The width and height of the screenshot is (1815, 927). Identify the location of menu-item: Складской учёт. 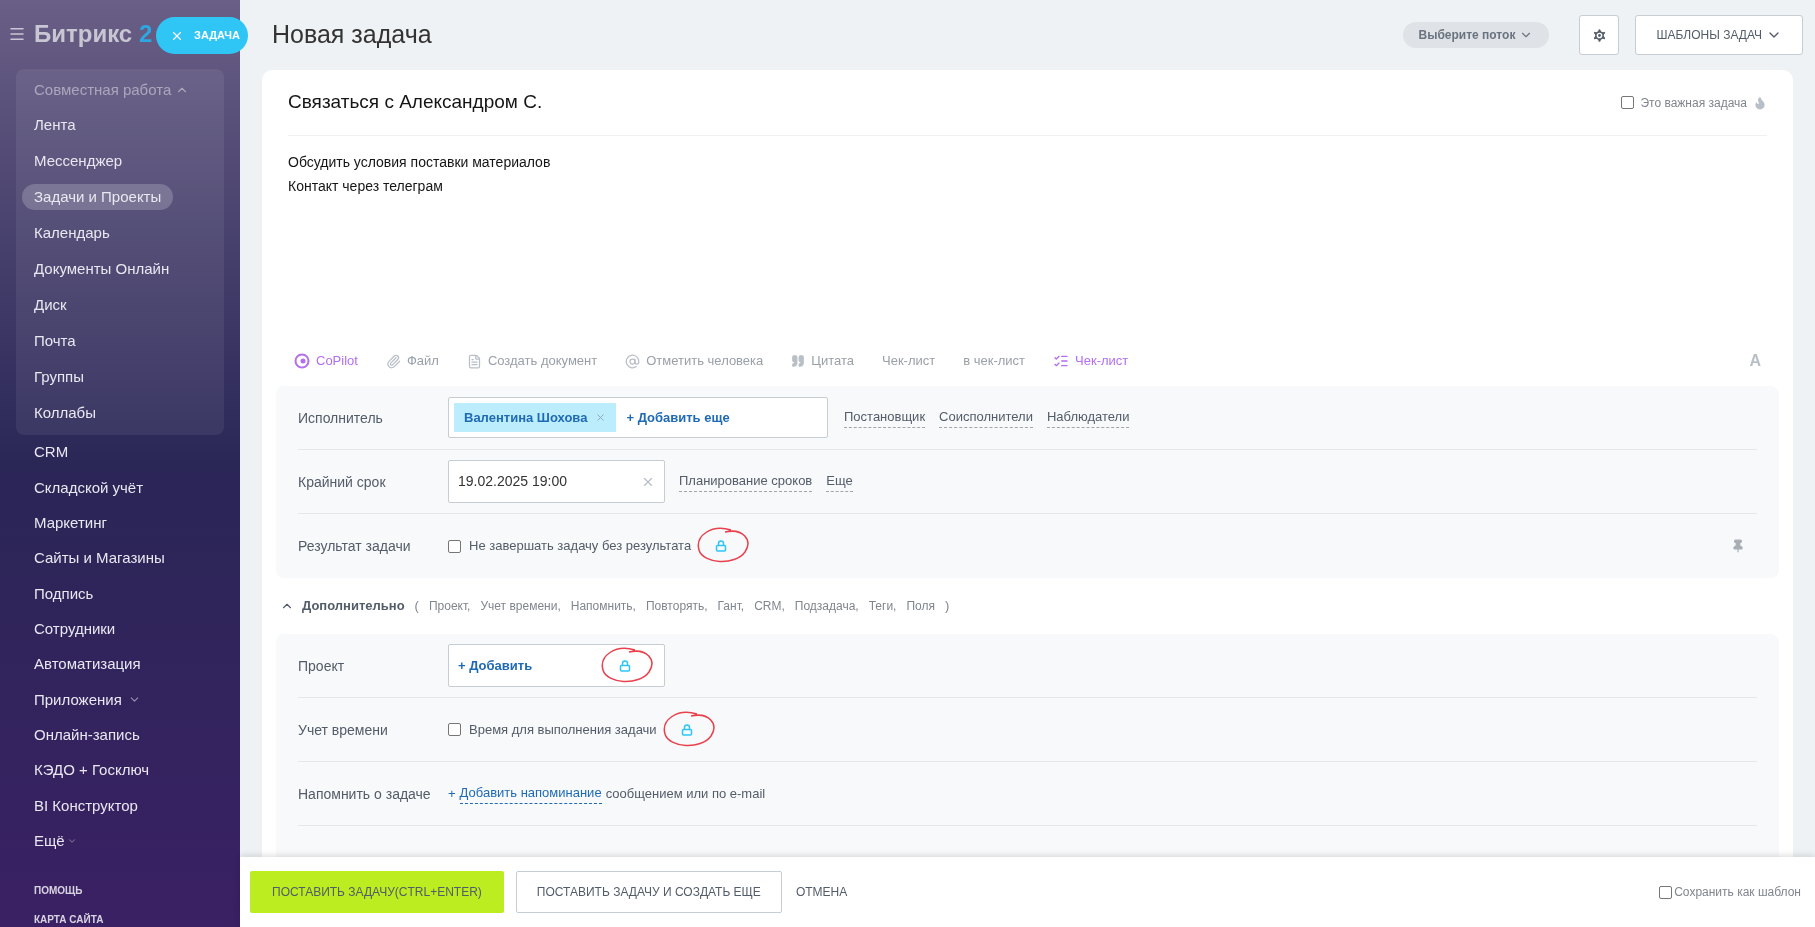
(89, 488).